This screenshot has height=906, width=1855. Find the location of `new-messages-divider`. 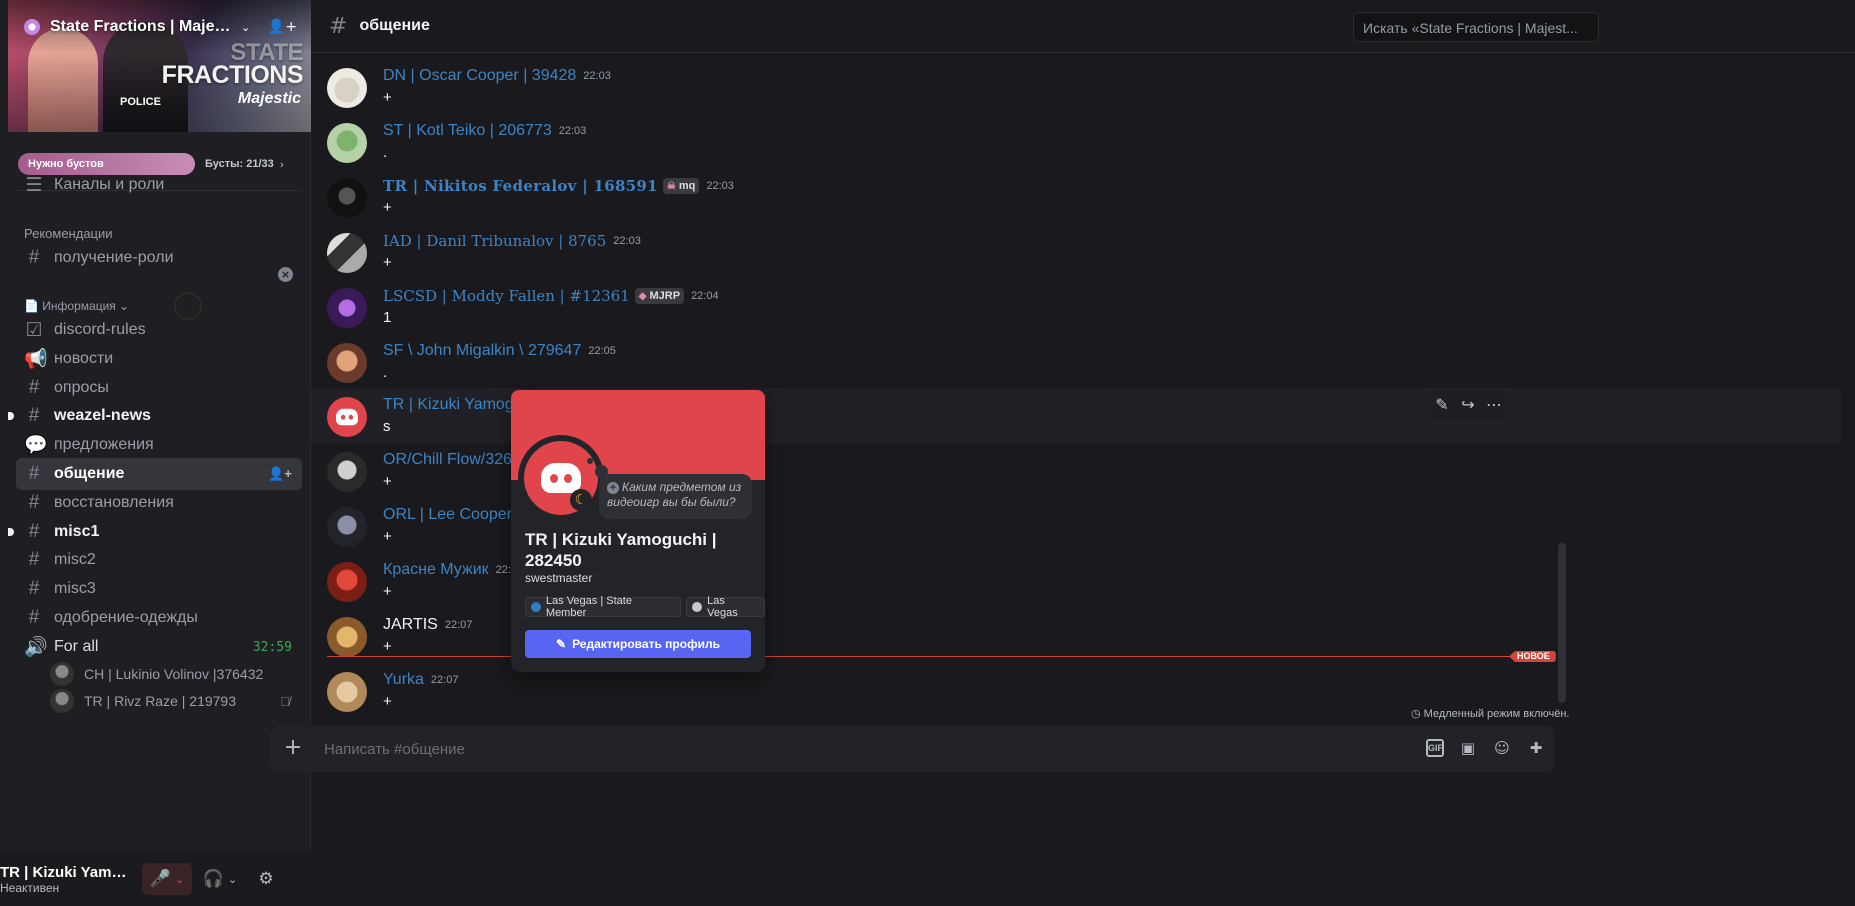

new-messages-divider is located at coordinates (932, 656).